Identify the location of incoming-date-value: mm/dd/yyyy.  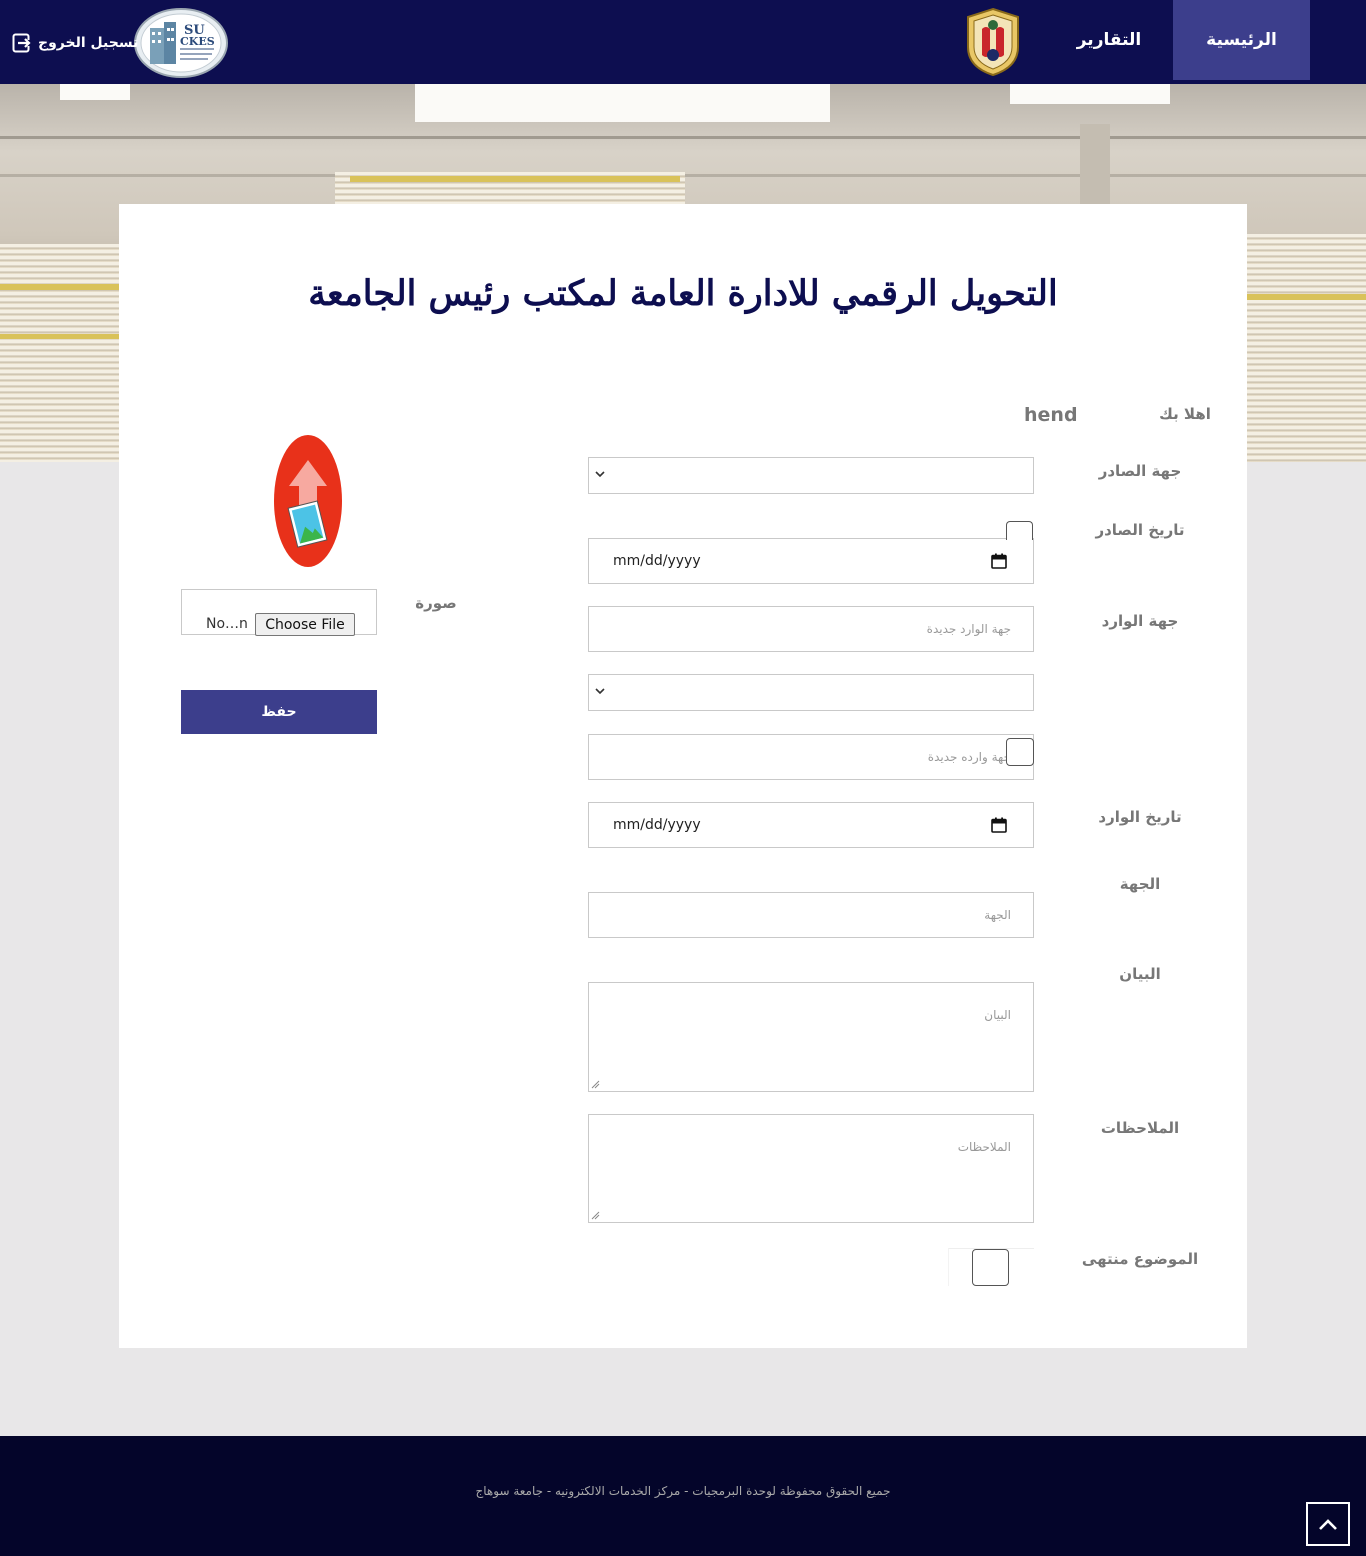
(657, 825).